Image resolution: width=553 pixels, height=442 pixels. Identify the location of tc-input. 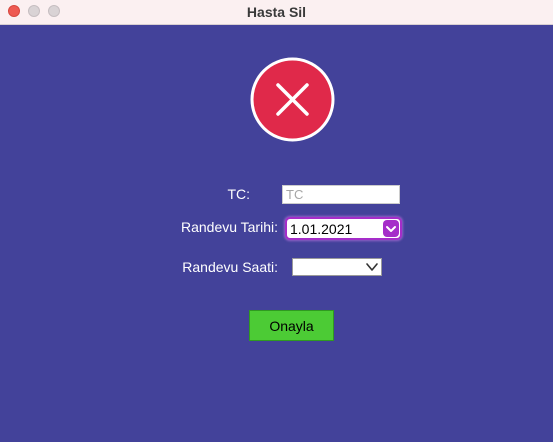
(341, 194).